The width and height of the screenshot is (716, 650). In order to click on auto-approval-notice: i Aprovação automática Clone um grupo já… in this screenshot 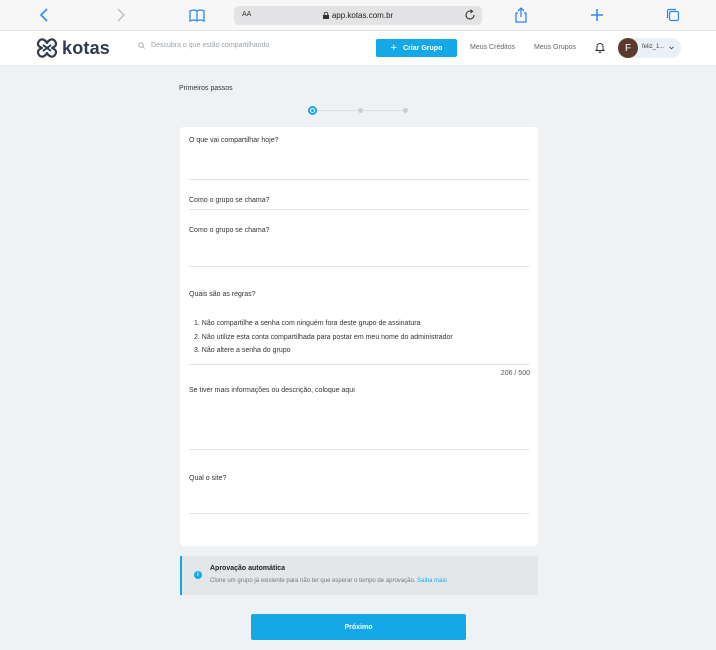, I will do `click(359, 575)`.